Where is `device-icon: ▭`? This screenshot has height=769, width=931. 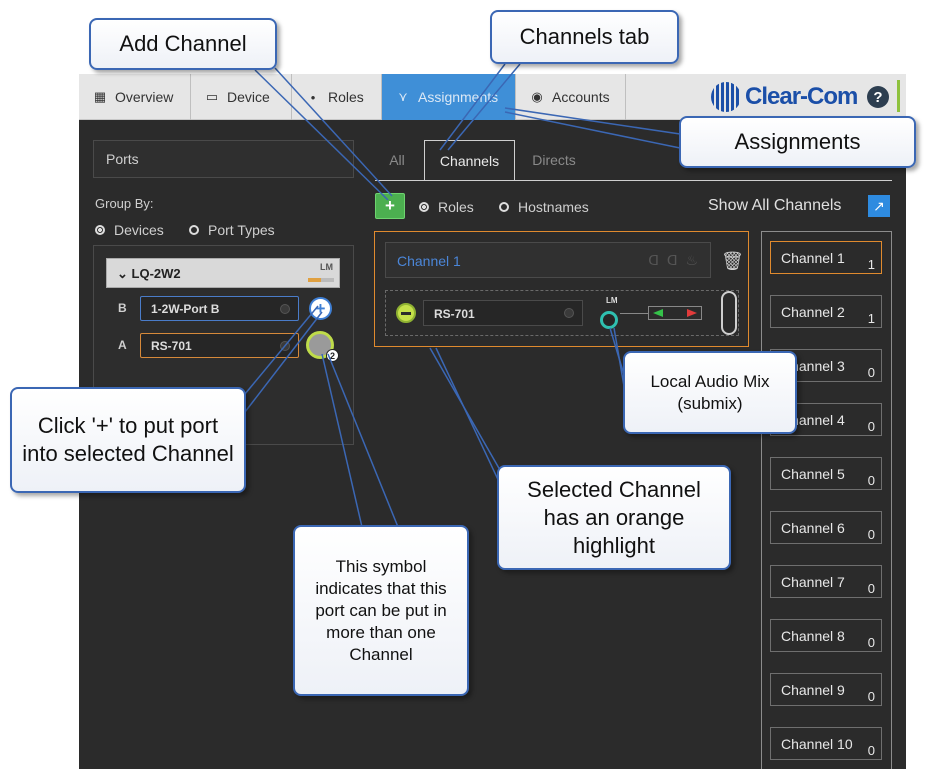
device-icon: ▭ is located at coordinates (212, 96).